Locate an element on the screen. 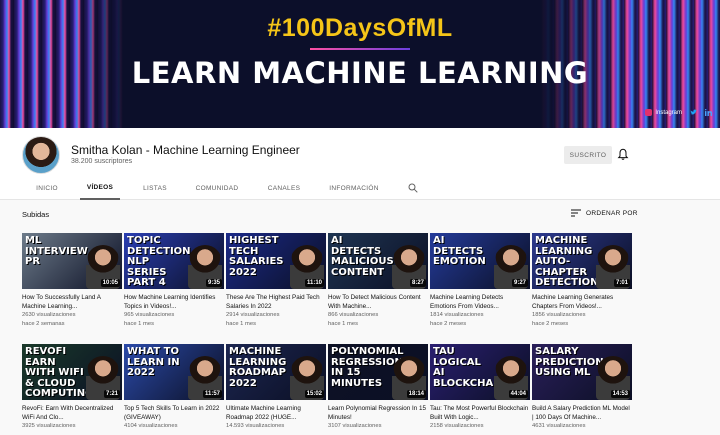 Image resolution: width=720 pixels, height=435 pixels. video-thumbnail: TAU LOGICAL AI BLOCKCHAIN 44:04 is located at coordinates (480, 372).